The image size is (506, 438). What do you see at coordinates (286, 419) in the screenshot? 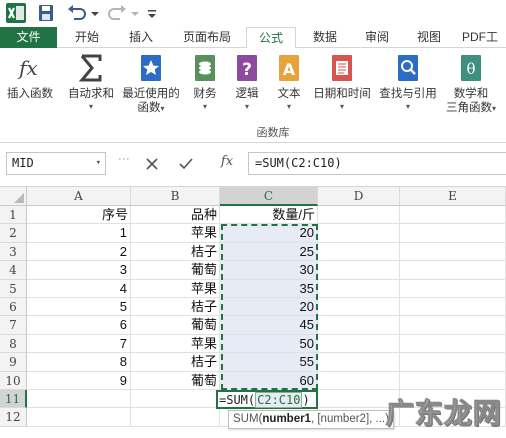
I see `tooltip-arg1: number1` at bounding box center [286, 419].